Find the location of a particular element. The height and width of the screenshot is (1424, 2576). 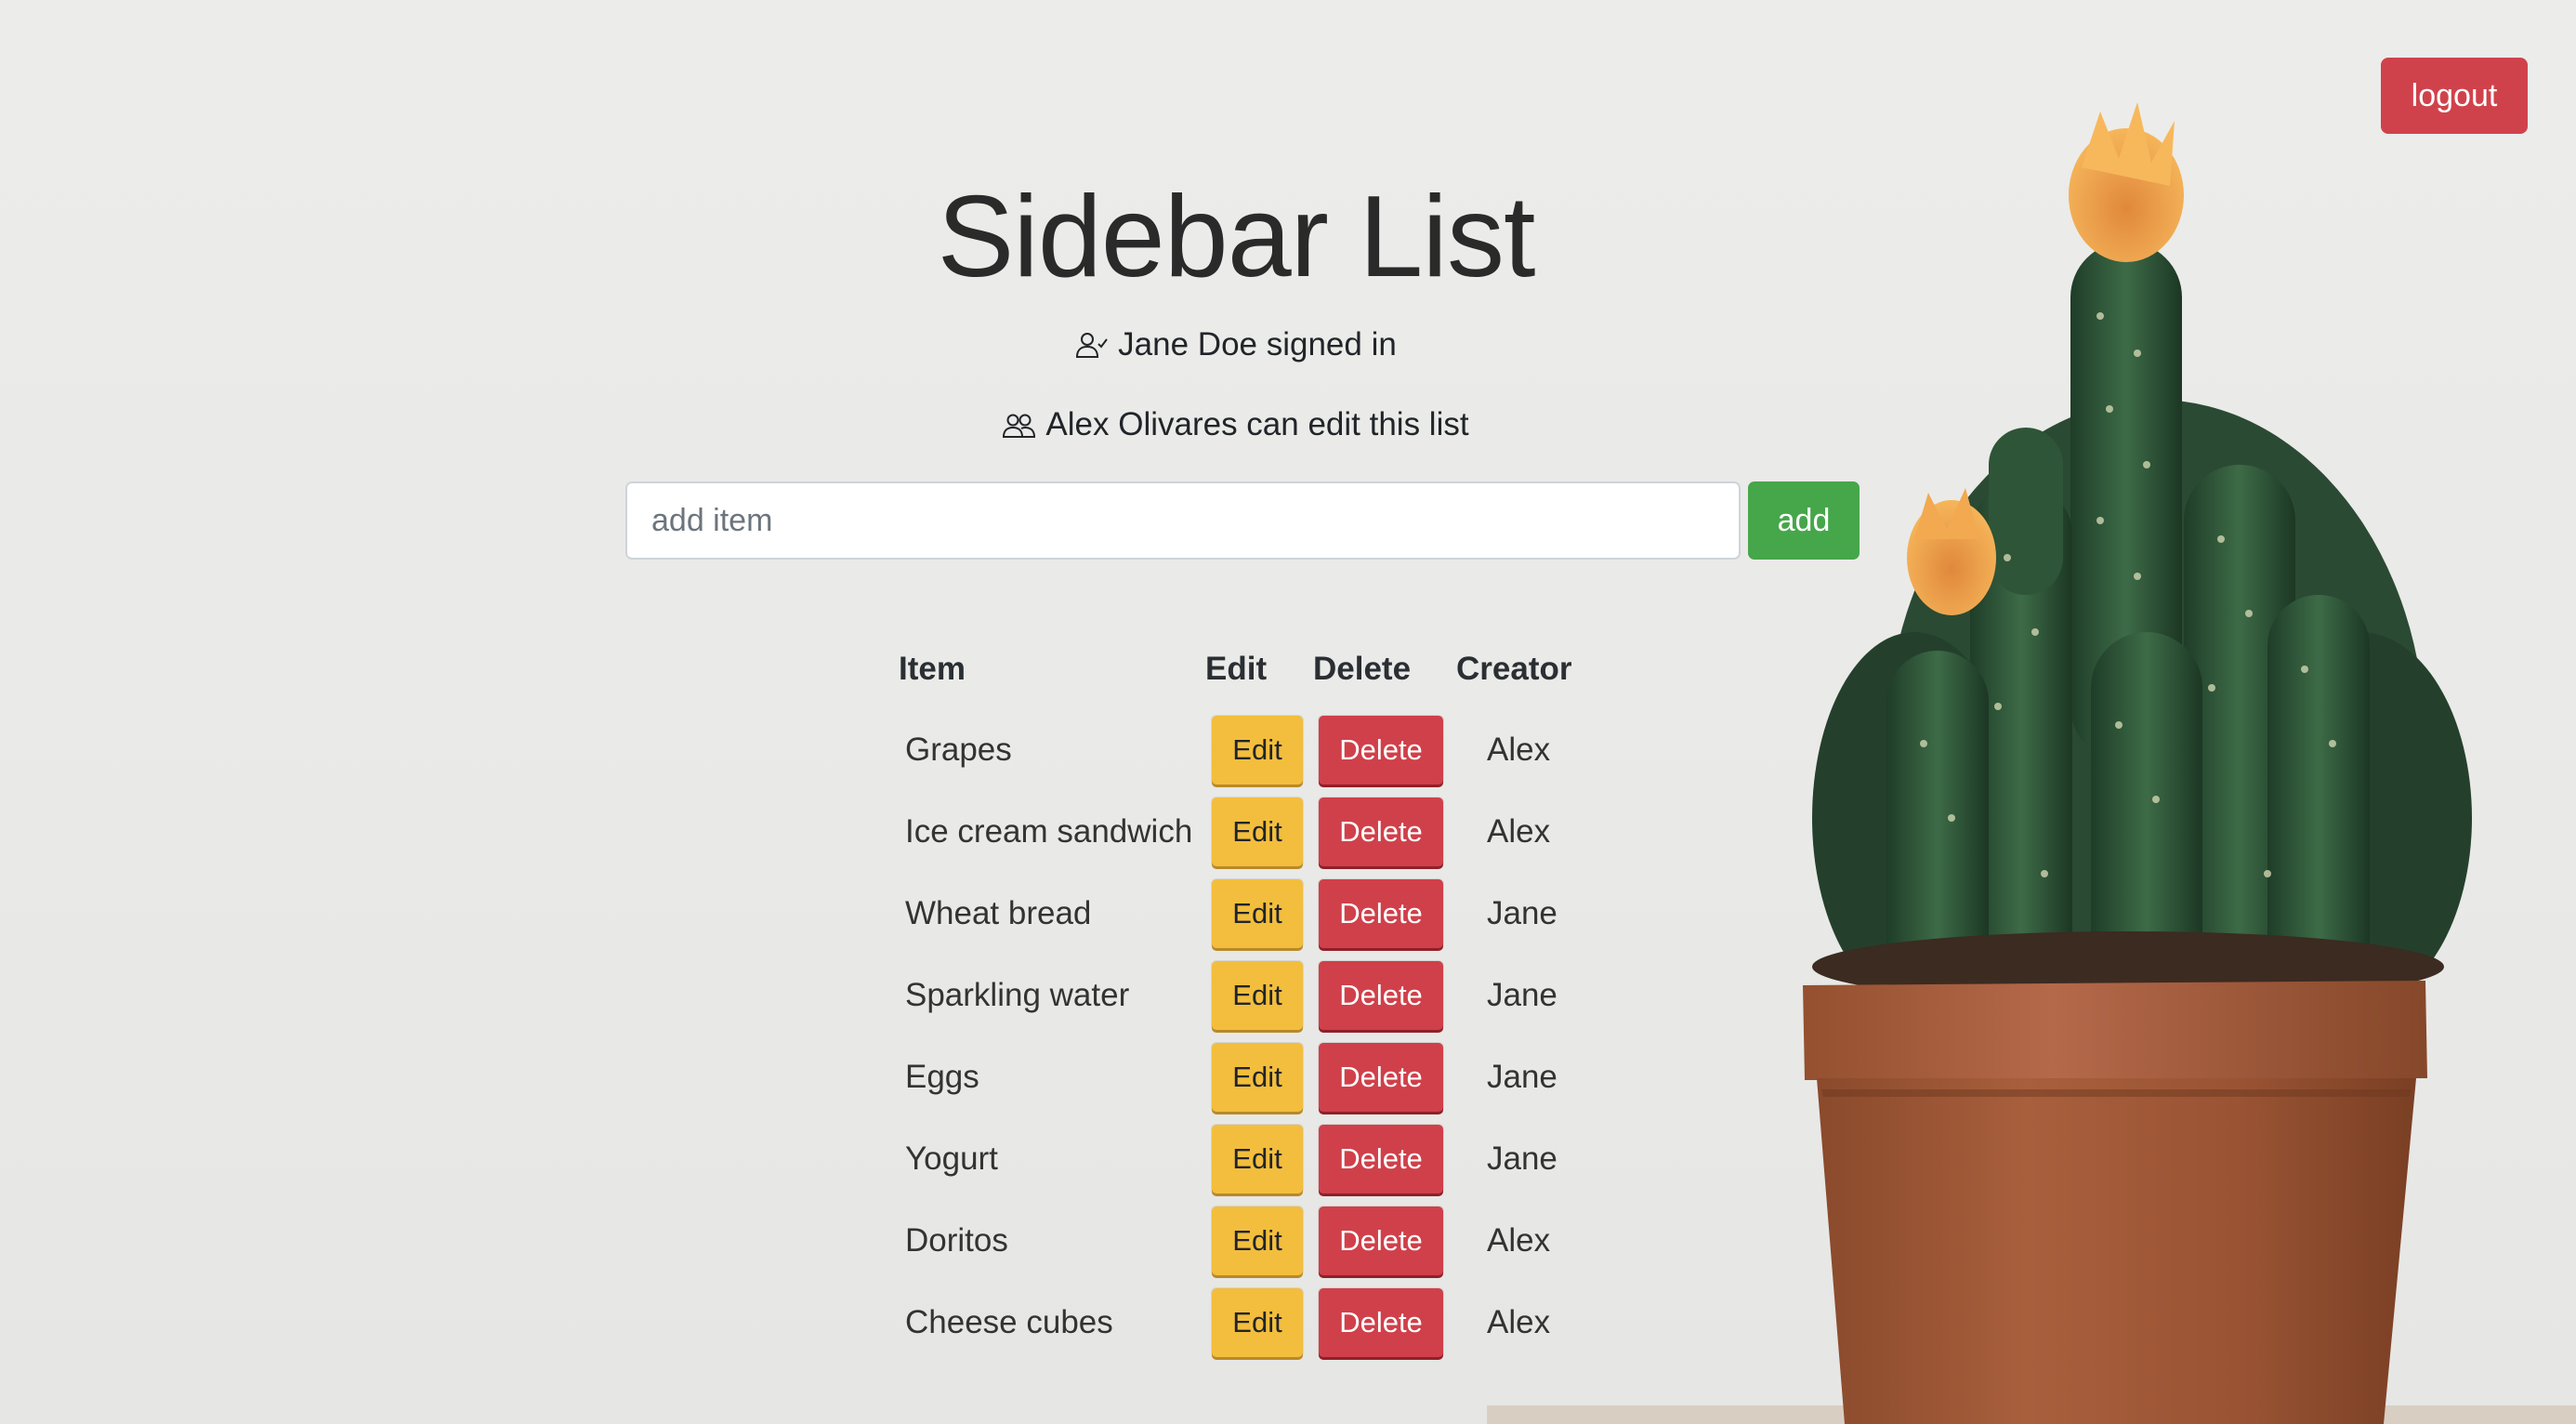

item-name: Ice cream sandwich is located at coordinates (1049, 831).